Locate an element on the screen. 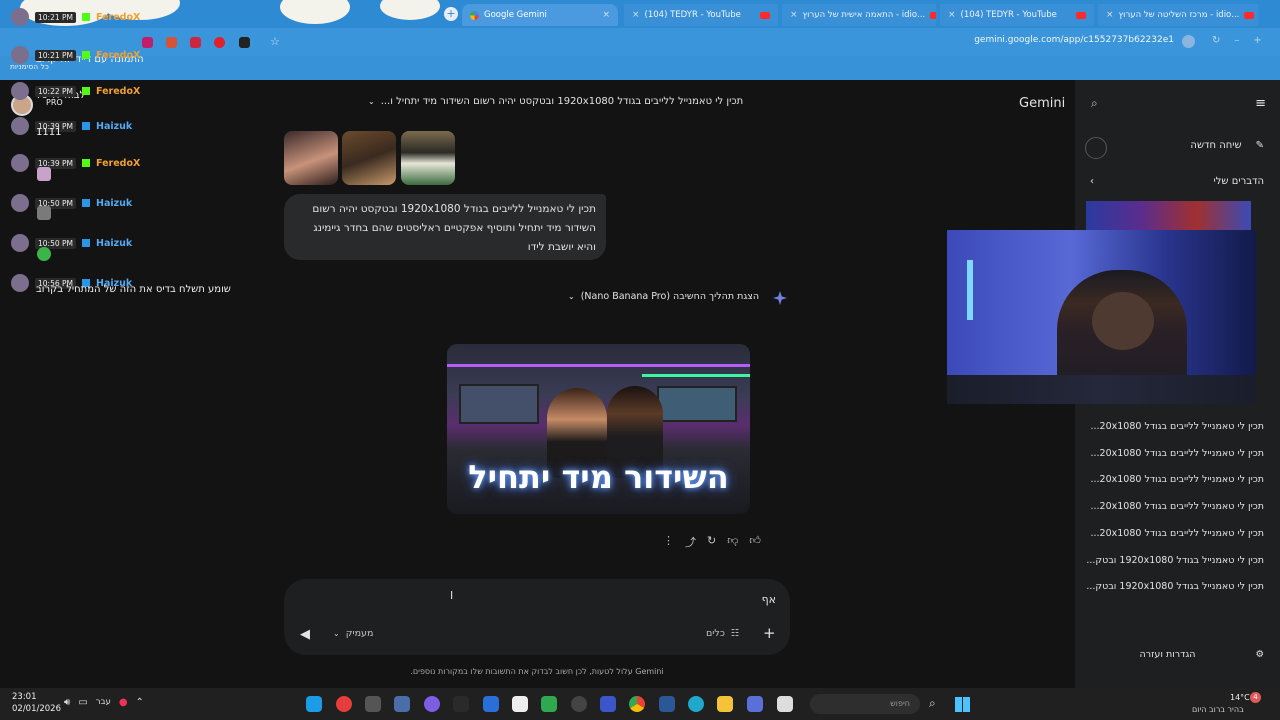 The height and width of the screenshot is (720, 1280). tab-studio-customize: × ...idio - התאמה אישית של הערוץ is located at coordinates (859, 15).